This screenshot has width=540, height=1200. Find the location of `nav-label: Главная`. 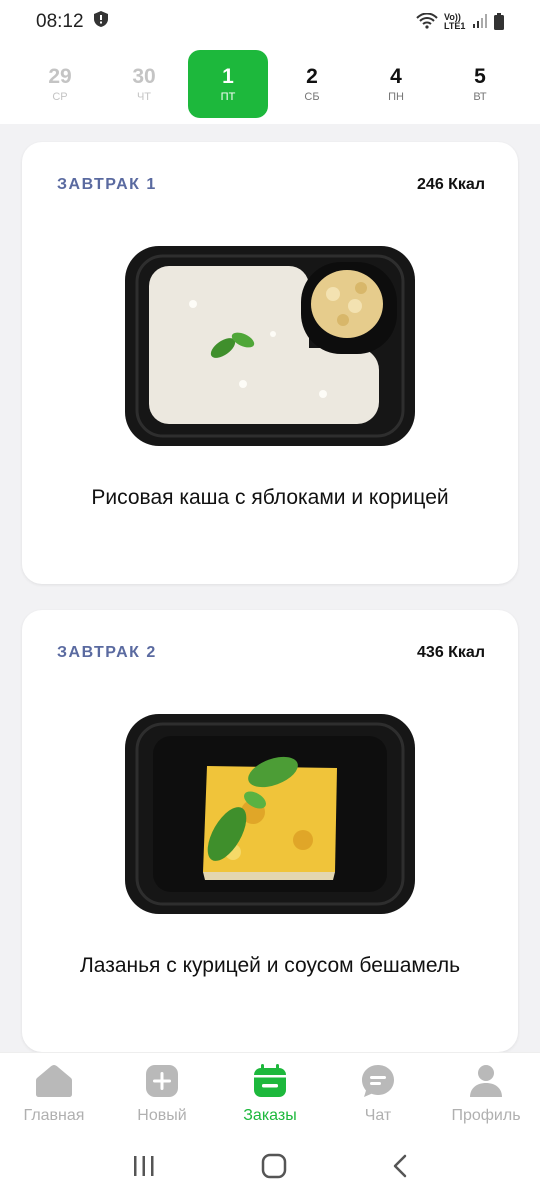

nav-label: Главная is located at coordinates (54, 1115).